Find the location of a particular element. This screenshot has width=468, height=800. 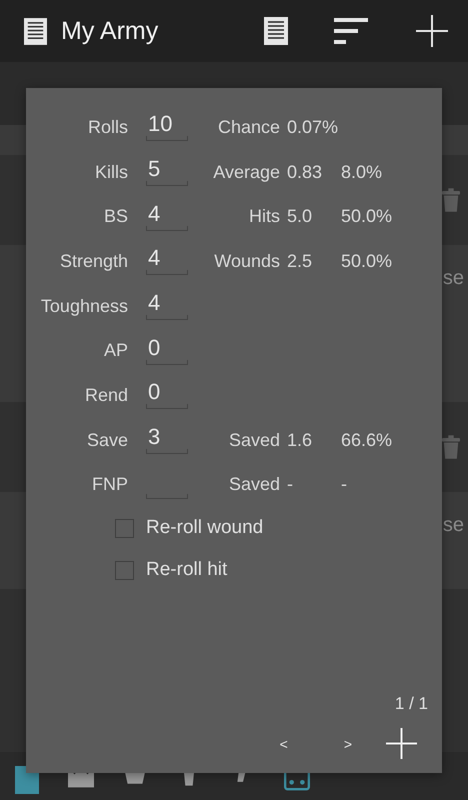

result-percent: - is located at coordinates (344, 484).